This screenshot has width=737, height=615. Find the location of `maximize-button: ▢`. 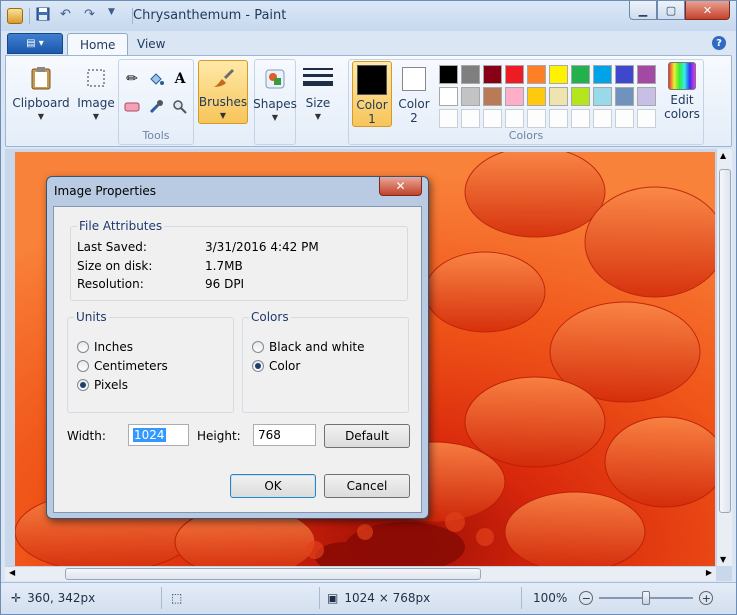

maximize-button: ▢ is located at coordinates (671, 10).